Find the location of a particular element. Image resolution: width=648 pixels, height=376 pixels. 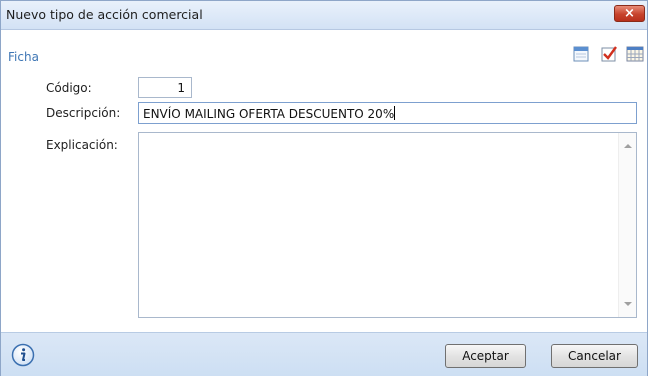

close-button: × is located at coordinates (629, 13).